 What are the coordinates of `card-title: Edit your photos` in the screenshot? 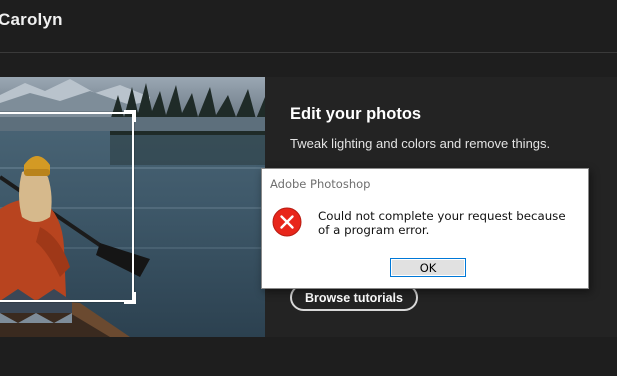 It's located at (356, 114).